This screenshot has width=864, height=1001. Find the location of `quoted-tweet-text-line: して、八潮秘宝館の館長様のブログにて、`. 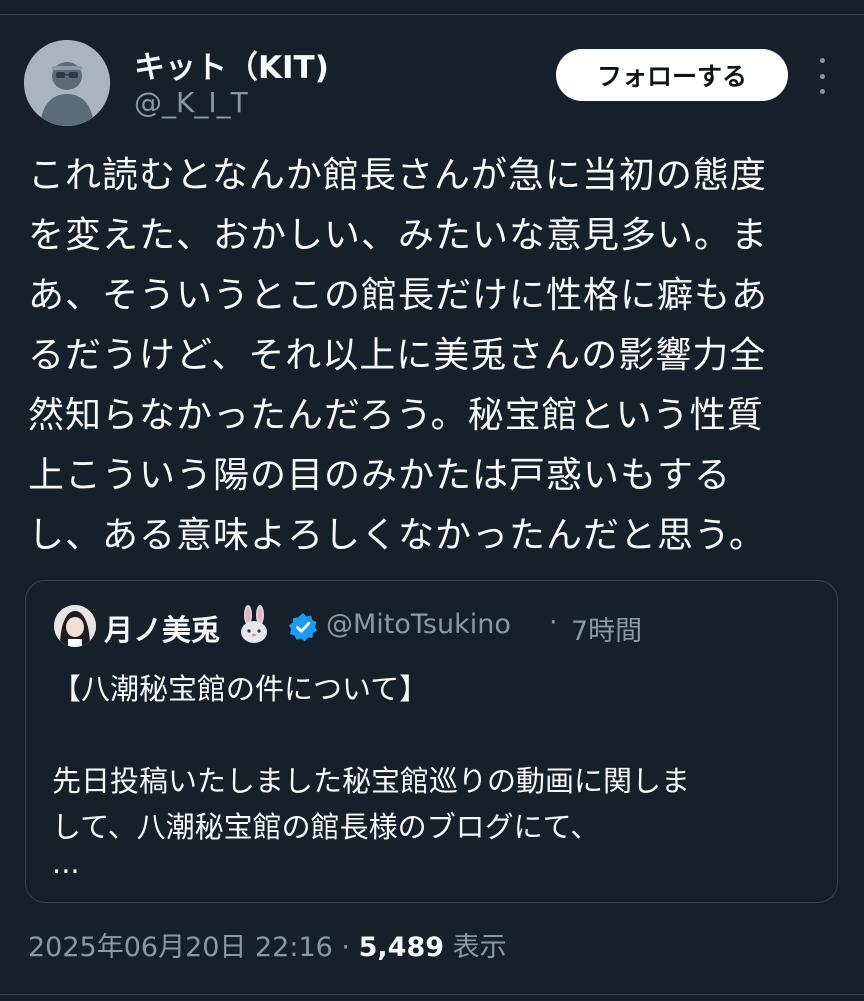

quoted-tweet-text-line: して、八潮秘宝館の館長様のブログにて、 is located at coordinates (326, 827).